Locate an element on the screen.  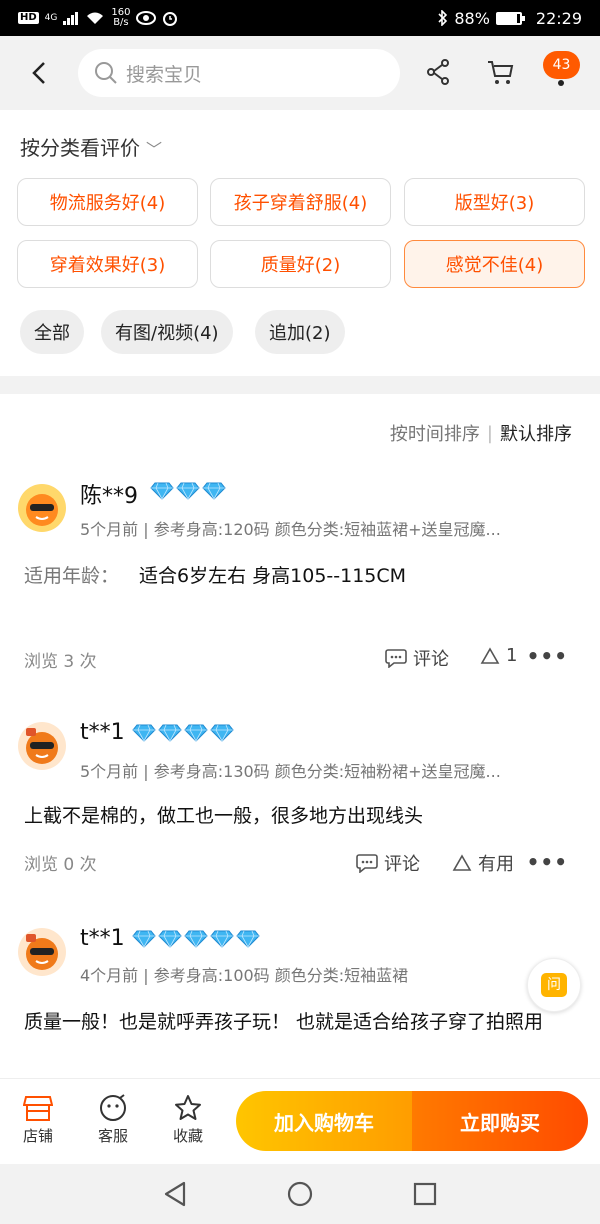
system-nav-bar is located at coordinates (300, 1194).